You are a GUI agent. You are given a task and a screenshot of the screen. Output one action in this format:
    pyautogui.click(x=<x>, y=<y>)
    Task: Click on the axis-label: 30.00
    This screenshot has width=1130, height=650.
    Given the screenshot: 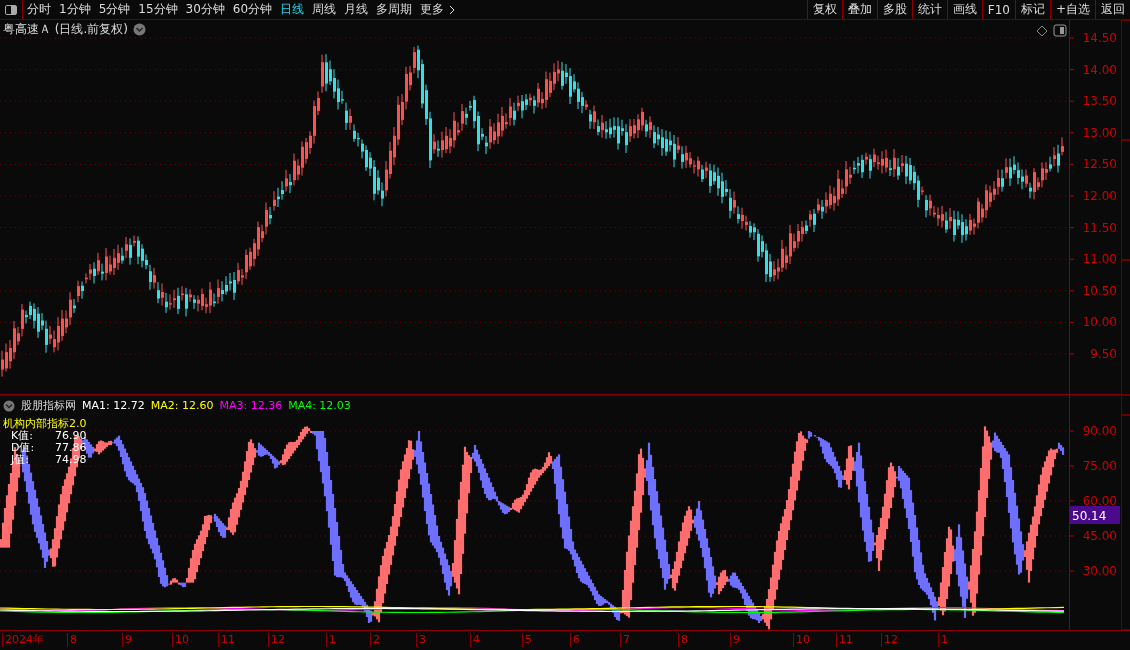 What is the action you would take?
    pyautogui.click(x=1099, y=571)
    